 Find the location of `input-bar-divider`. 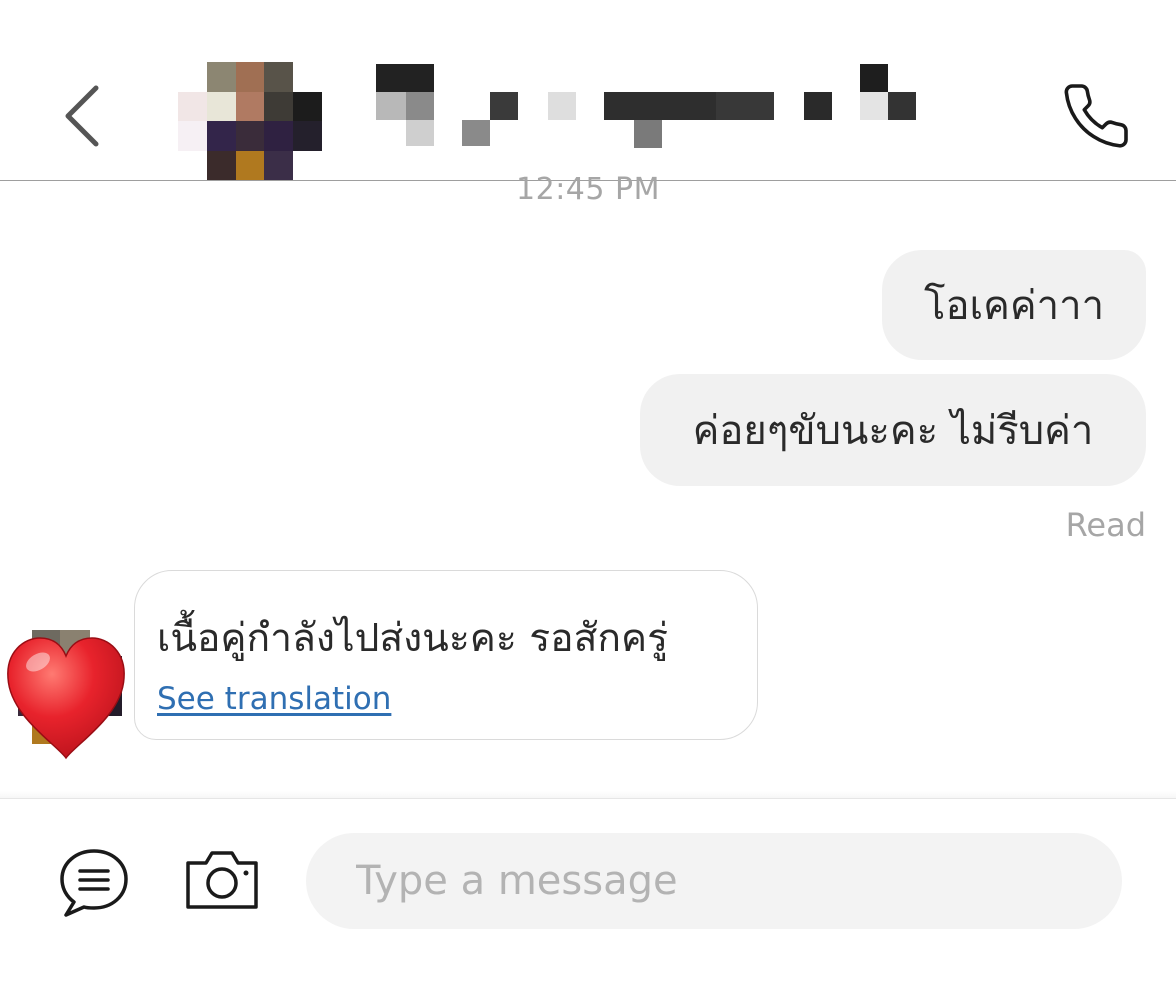

input-bar-divider is located at coordinates (588, 795).